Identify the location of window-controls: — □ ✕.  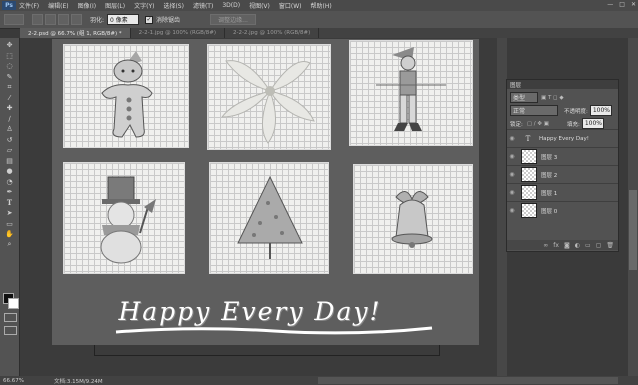
(621, 4).